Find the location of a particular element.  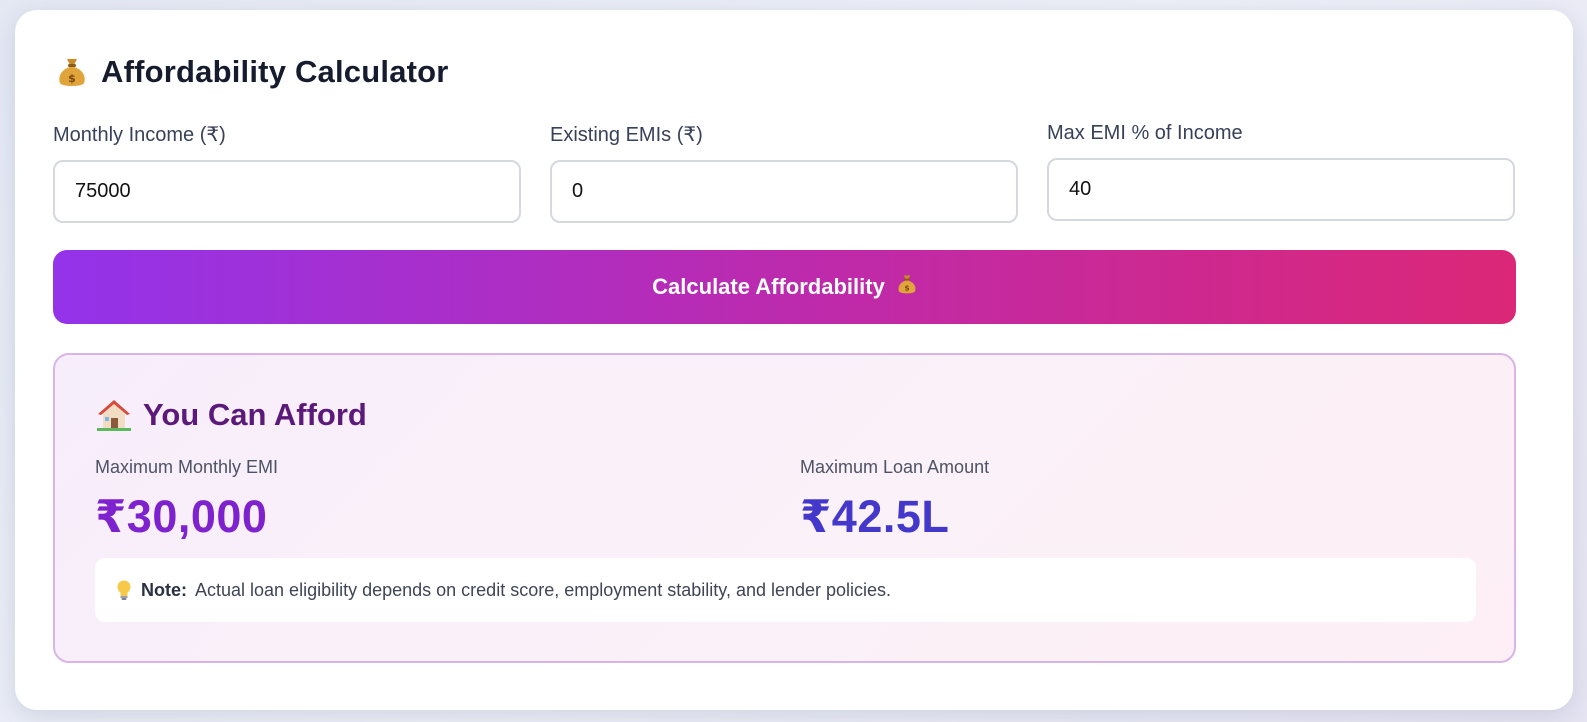

calculate-affordability-button: Calculate Affordability $ is located at coordinates (784, 287).